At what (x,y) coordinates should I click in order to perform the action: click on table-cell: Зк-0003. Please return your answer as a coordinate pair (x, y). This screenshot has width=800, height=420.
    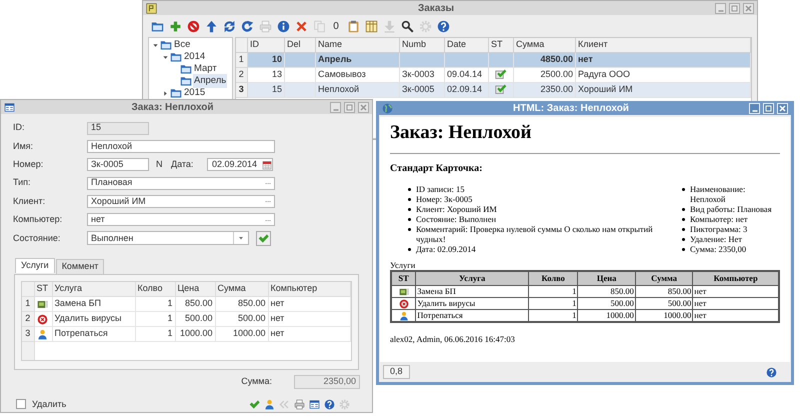
    Looking at the image, I should click on (418, 73).